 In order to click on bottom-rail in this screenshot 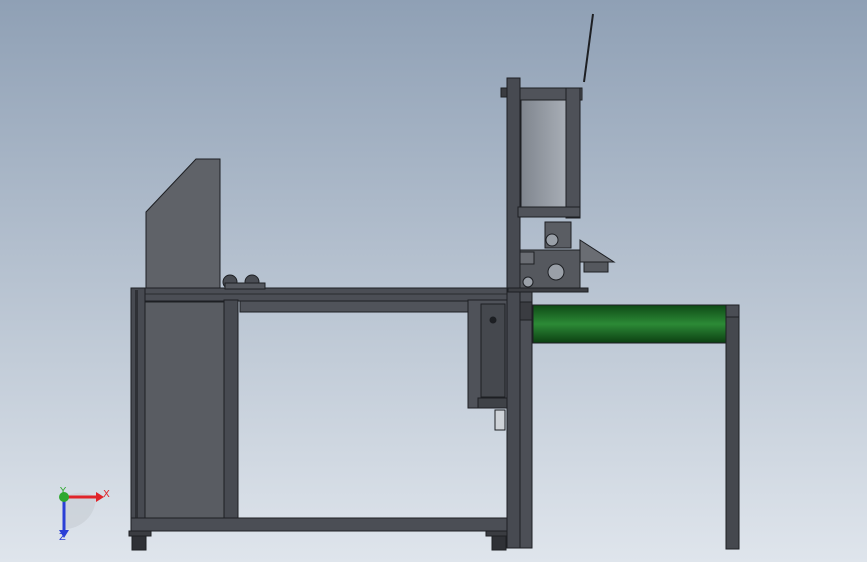, I will do `click(322, 524)`.